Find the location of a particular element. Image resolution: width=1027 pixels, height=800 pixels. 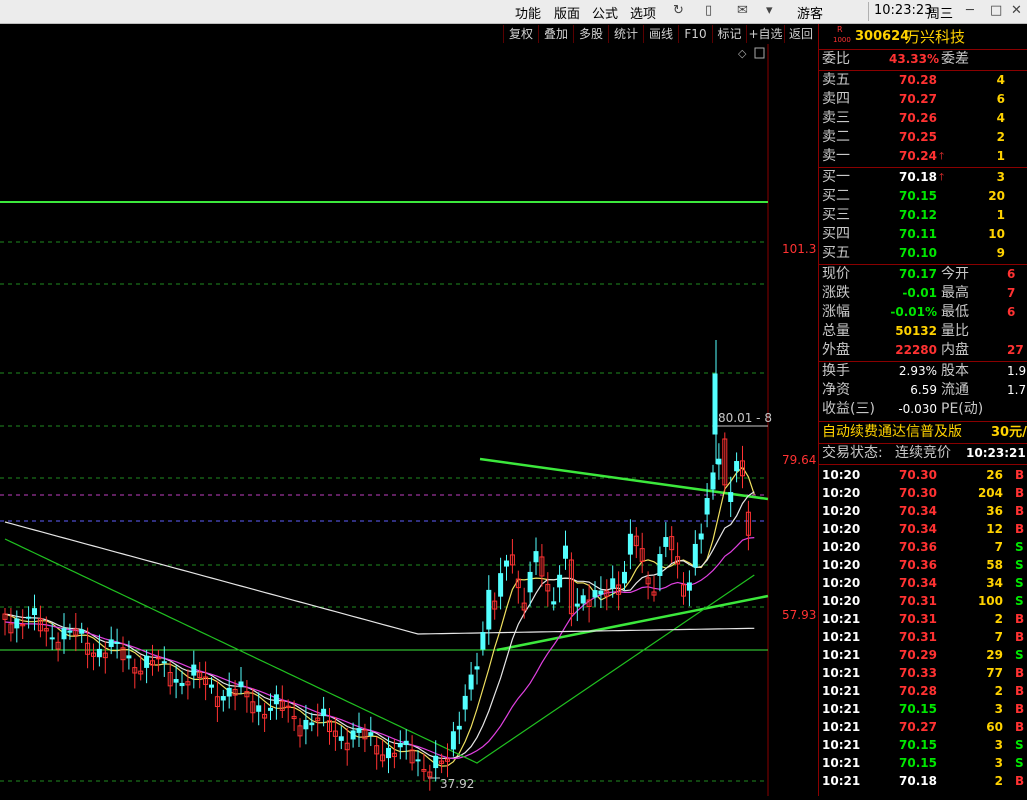

sell-level-3: 卖三 70.26 4 is located at coordinates (923, 118).